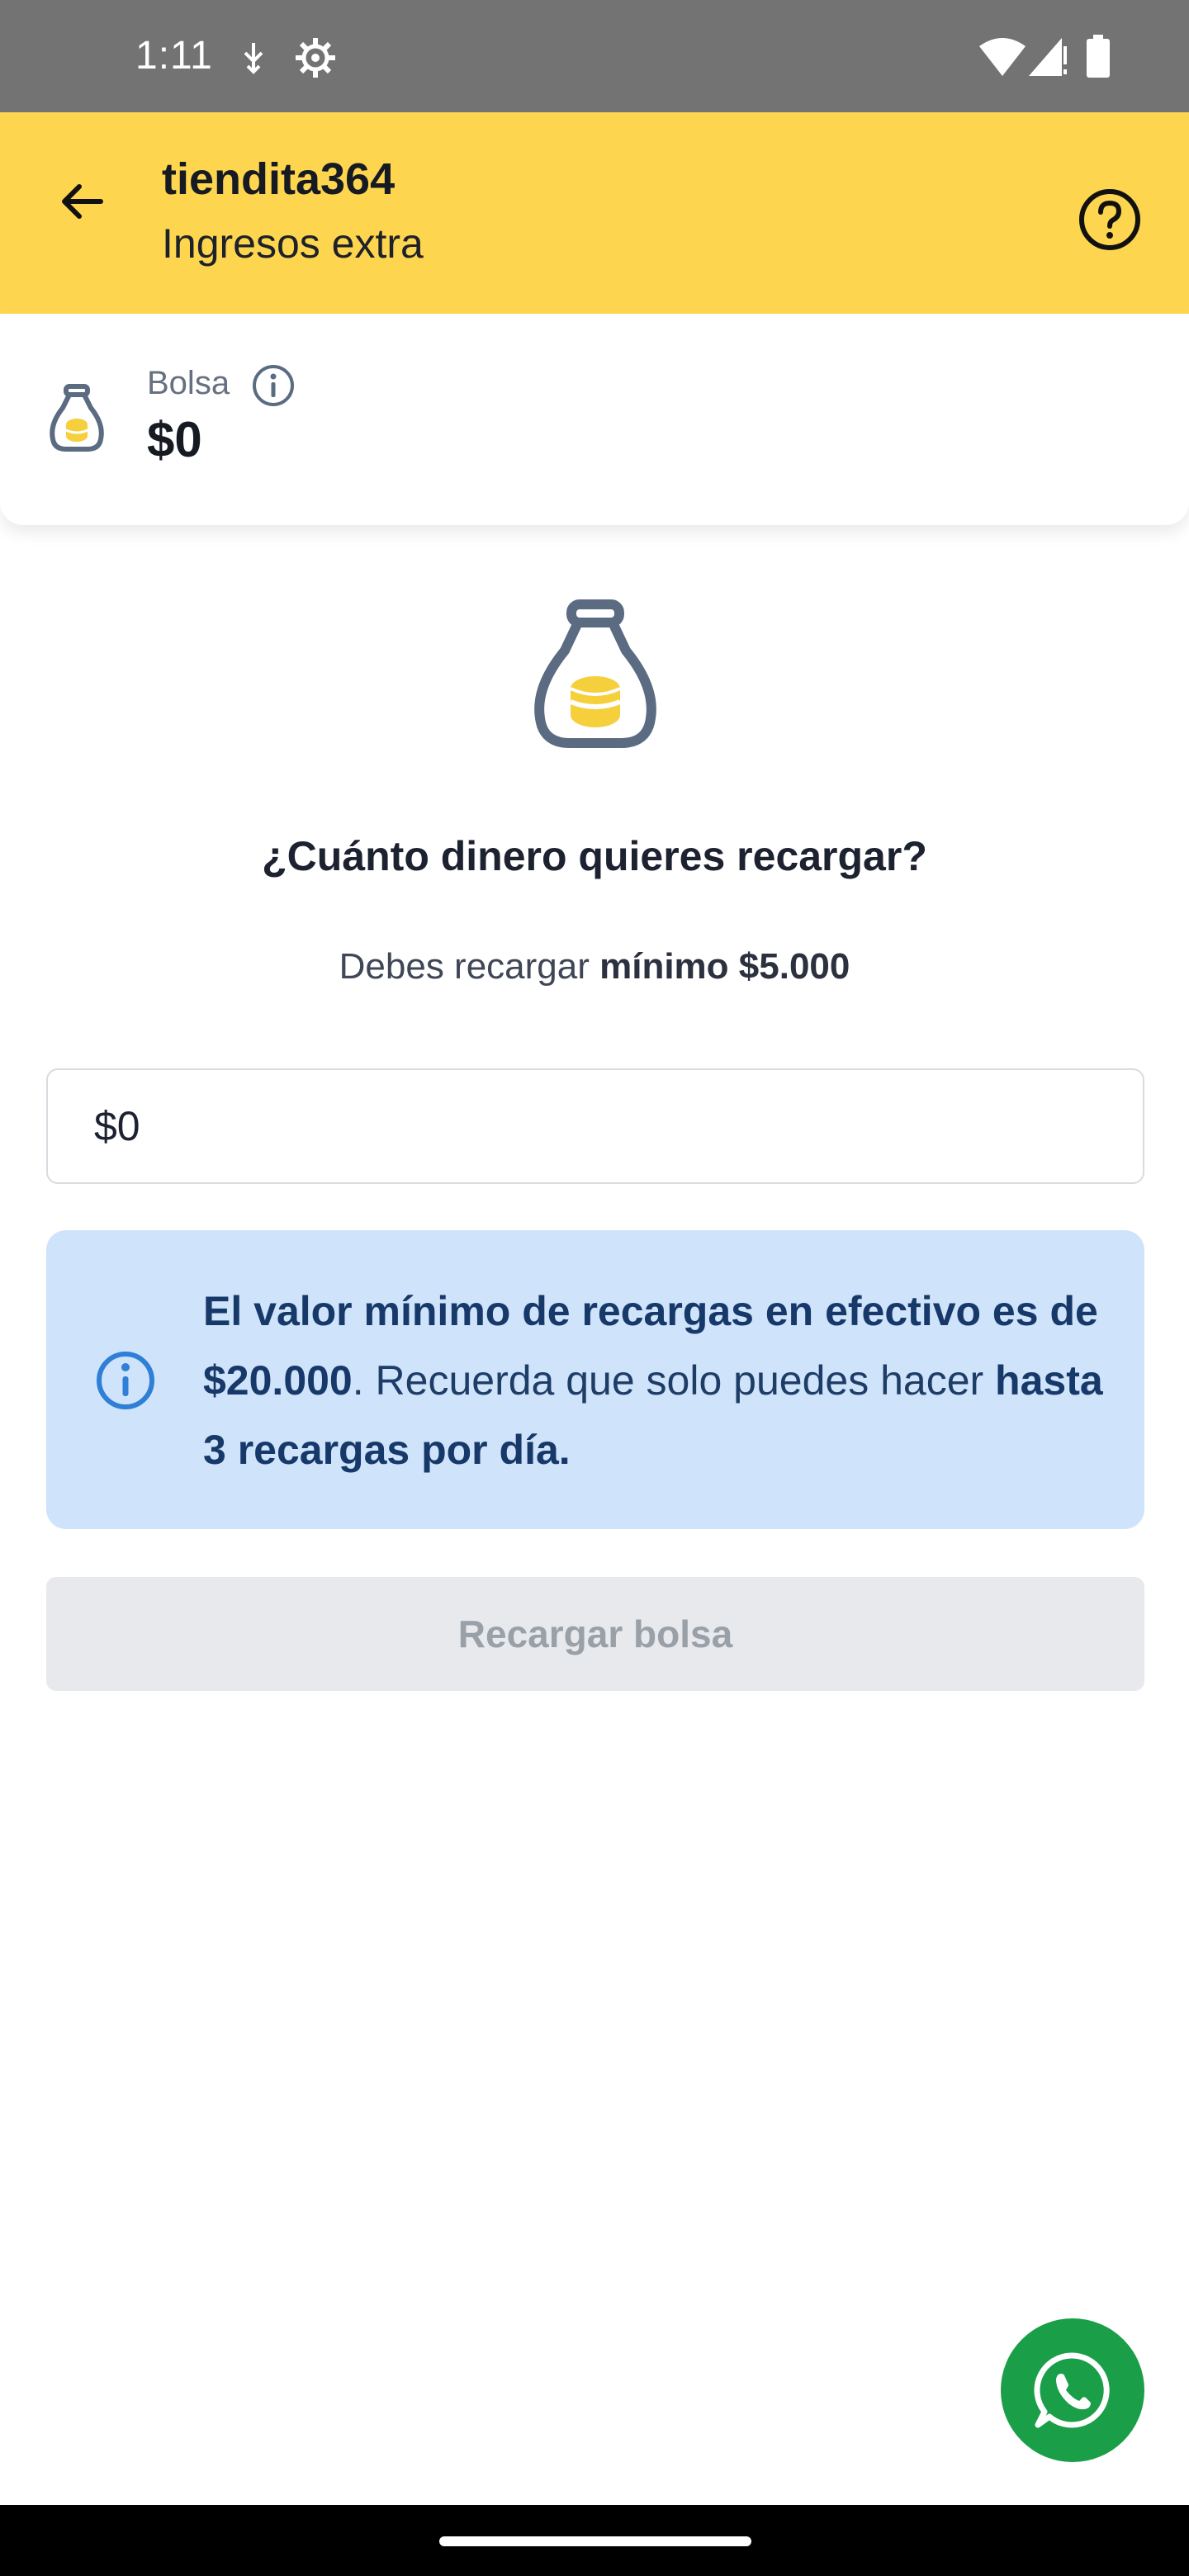 This screenshot has width=1189, height=2576. What do you see at coordinates (594, 56) in the screenshot?
I see `status-bar: 1:11` at bounding box center [594, 56].